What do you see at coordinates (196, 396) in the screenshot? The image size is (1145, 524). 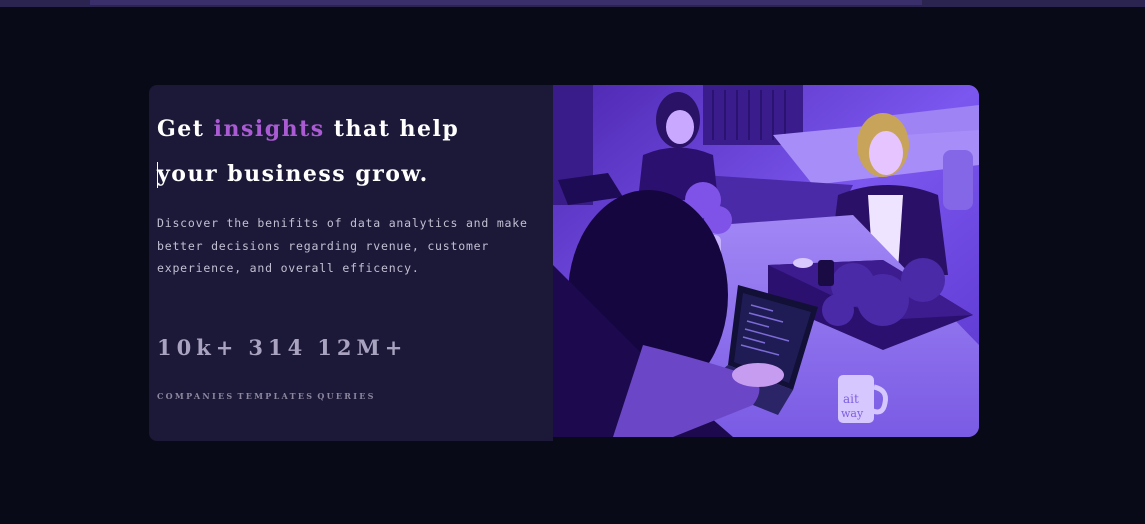 I see `stat-label-companies: COMPANIES` at bounding box center [196, 396].